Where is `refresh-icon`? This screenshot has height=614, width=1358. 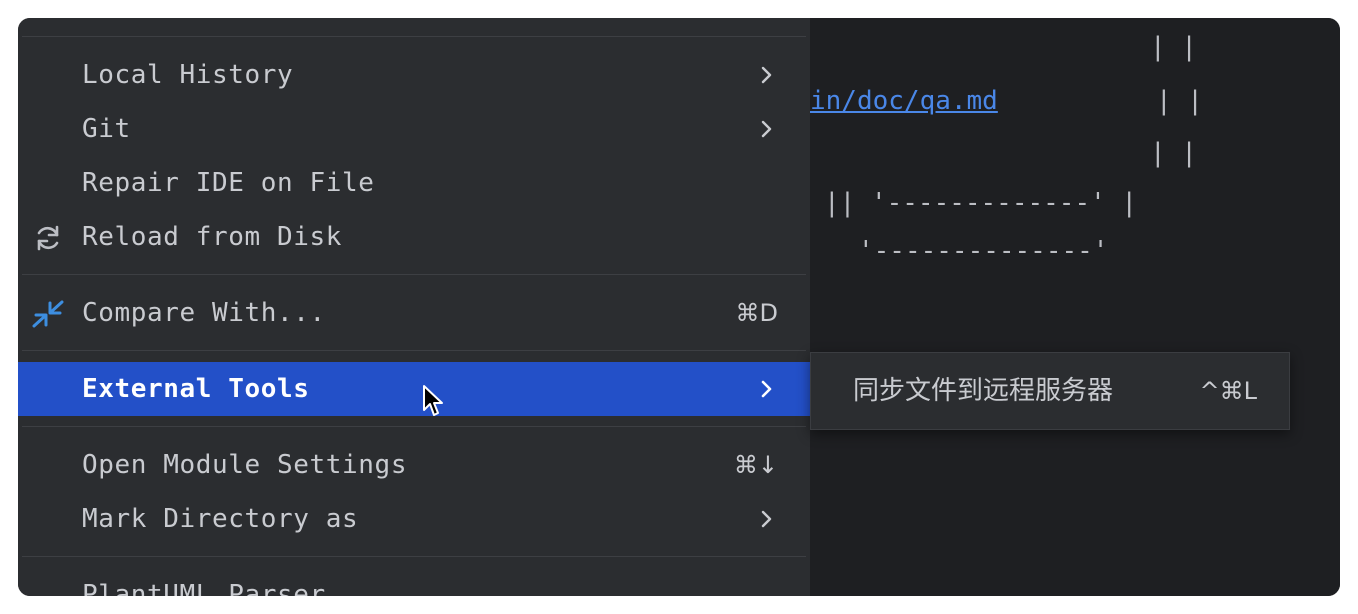 refresh-icon is located at coordinates (48, 238).